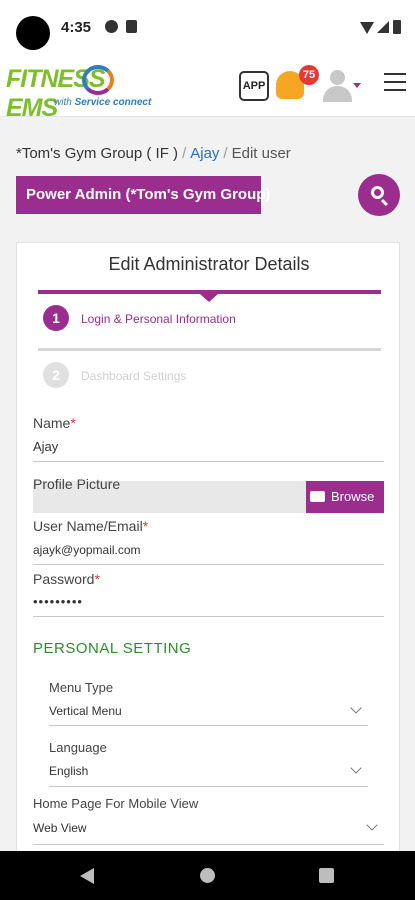 The width and height of the screenshot is (415, 900). What do you see at coordinates (204, 153) in the screenshot?
I see `breadcrumb-user-link: Ajay` at bounding box center [204, 153].